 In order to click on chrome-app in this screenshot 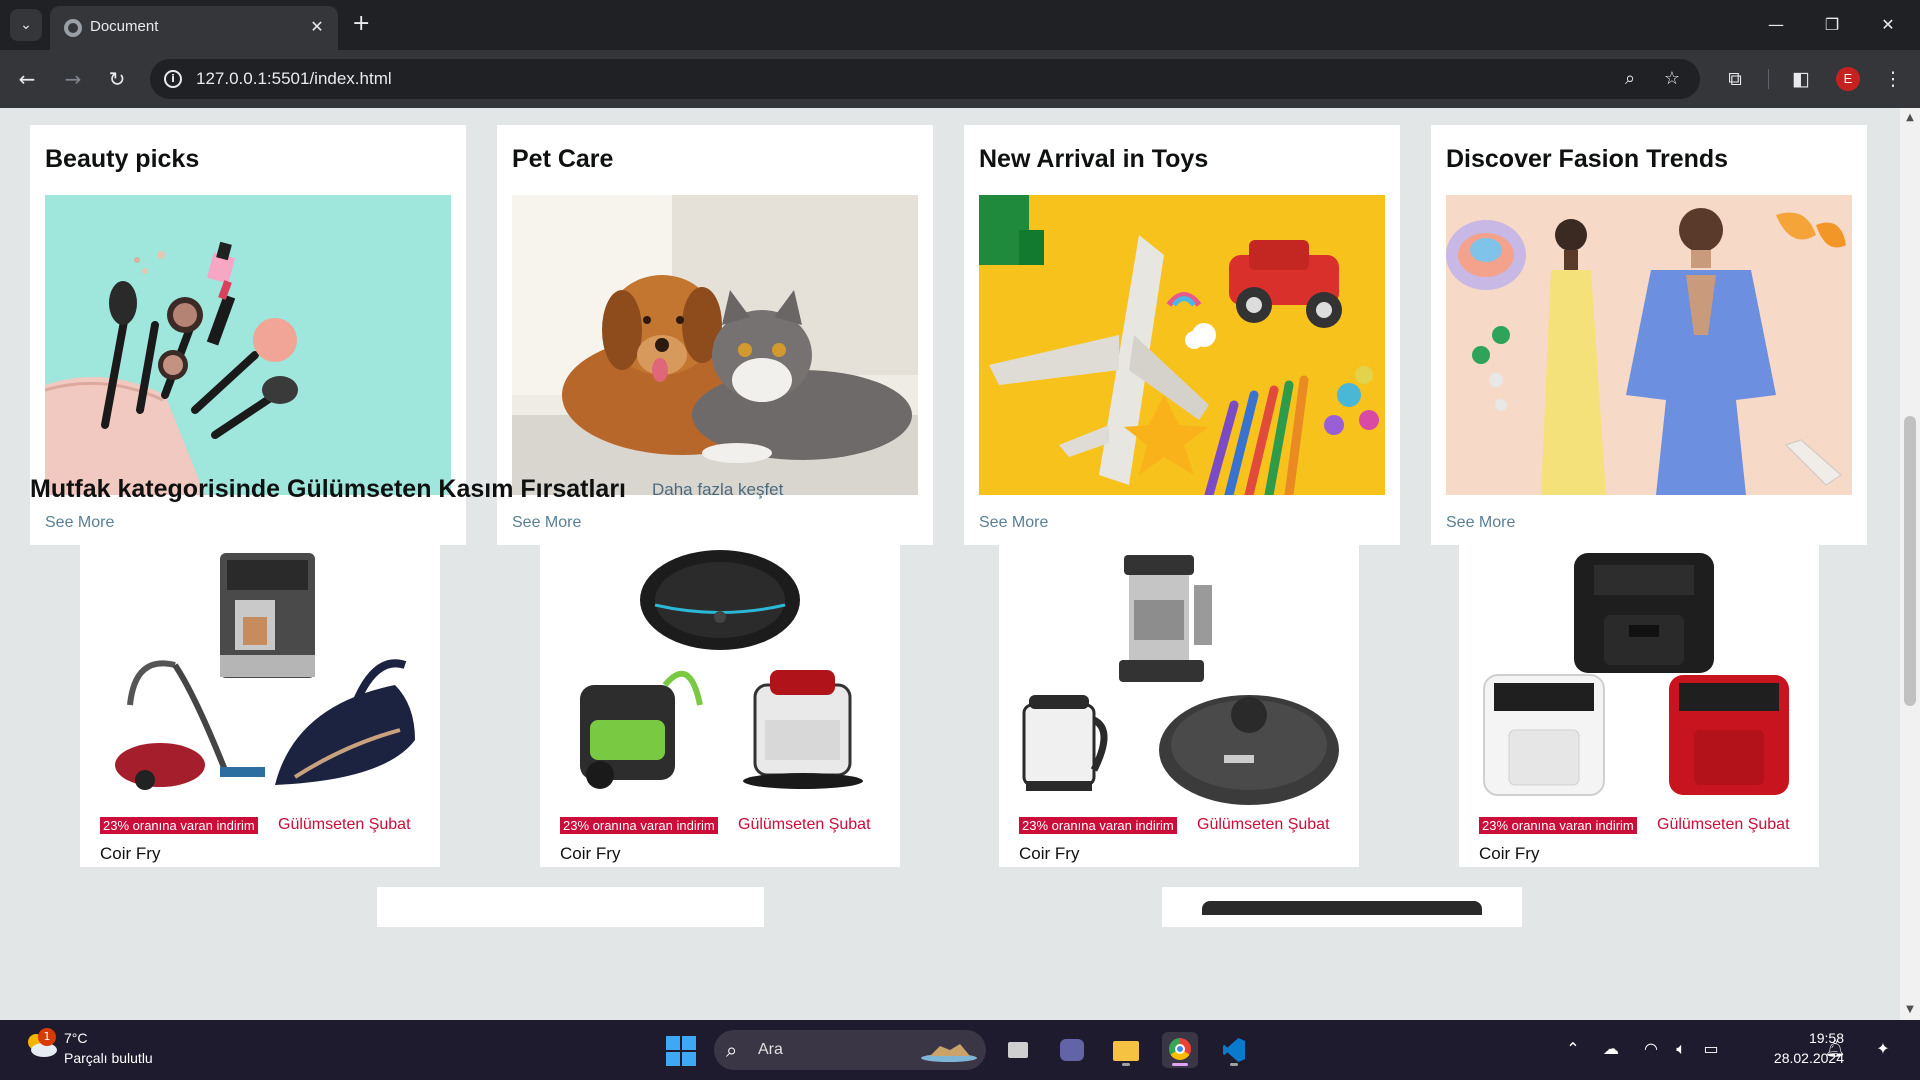, I will do `click(1180, 1050)`.